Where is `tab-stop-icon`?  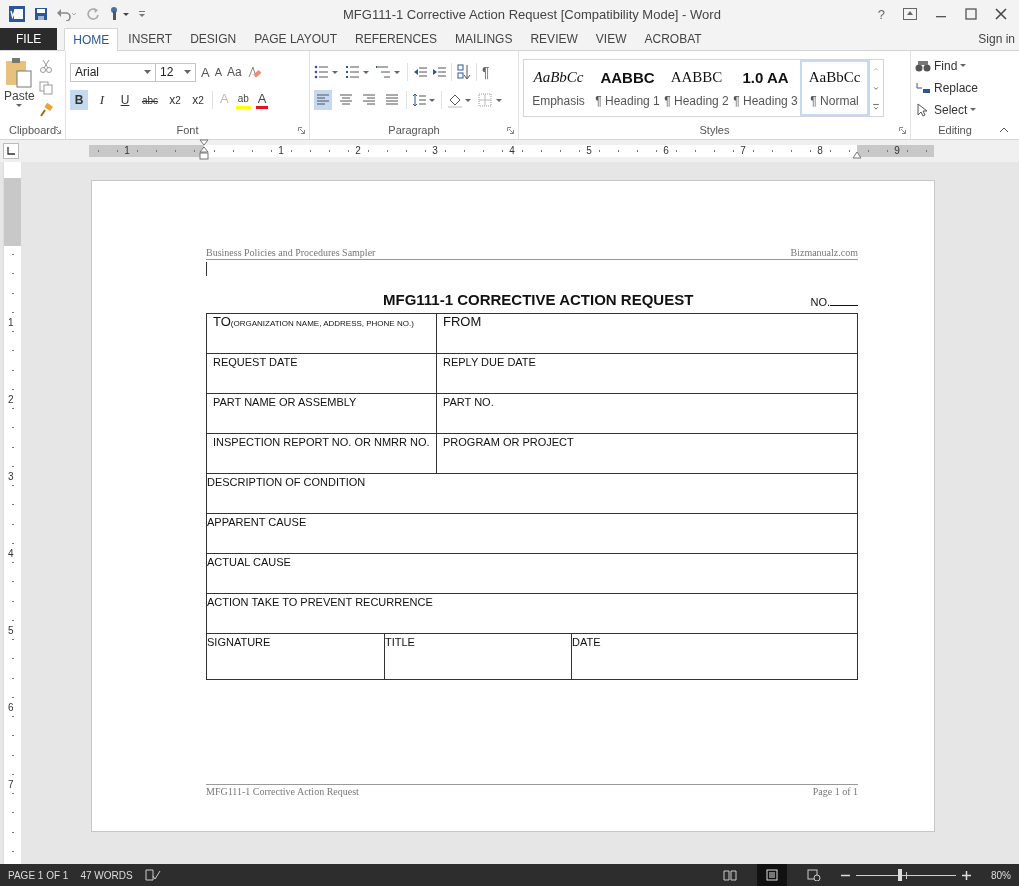
tab-stop-icon is located at coordinates (11, 151).